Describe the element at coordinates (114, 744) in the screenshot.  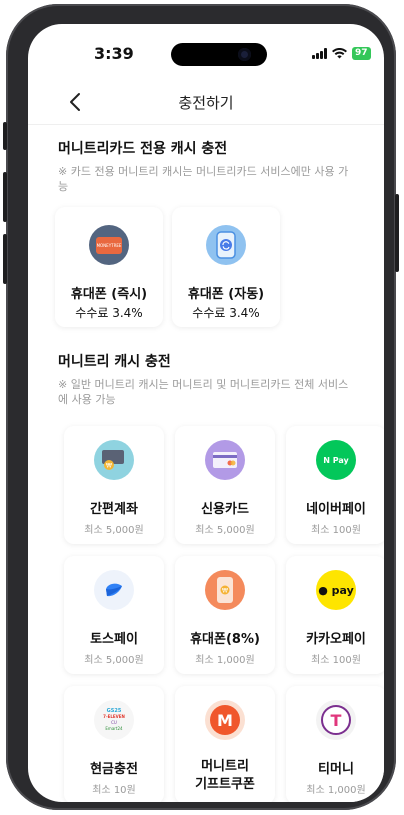
I see `charge-option-cash: GS25 7-ELEVEN CU Emart24 현금충전 최소 10원` at that location.